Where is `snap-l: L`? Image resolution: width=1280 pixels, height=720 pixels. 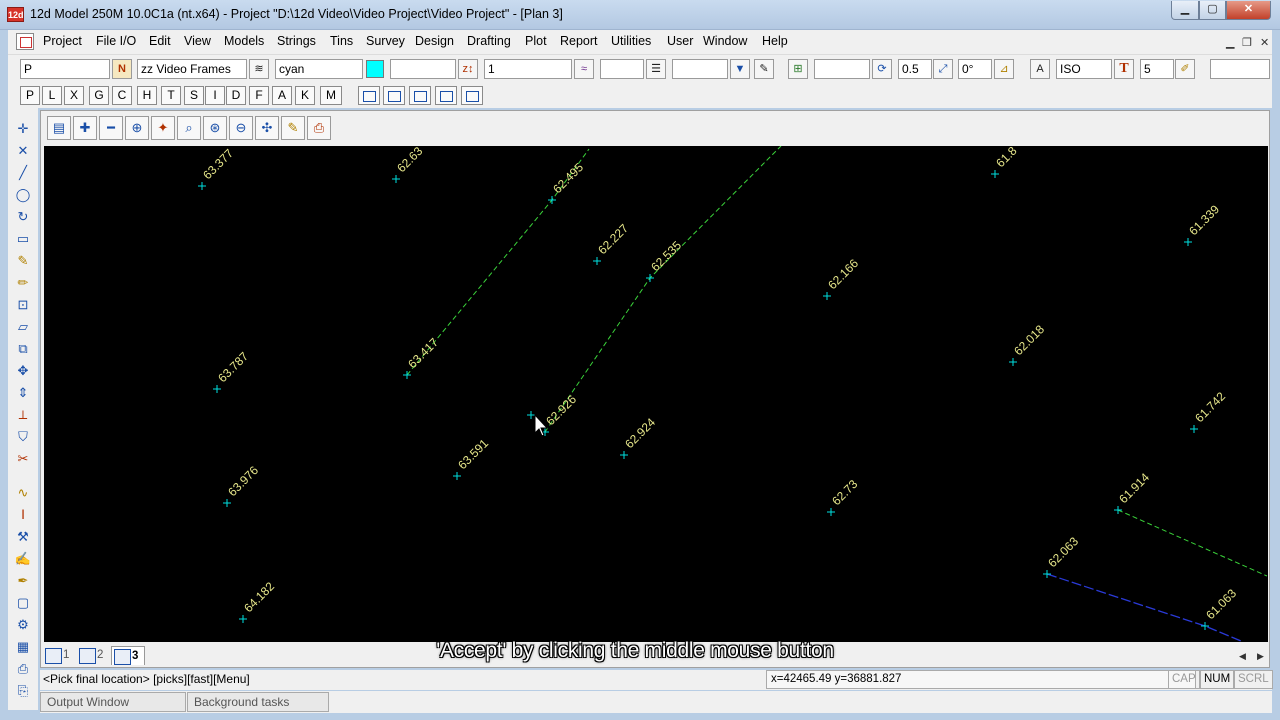 snap-l: L is located at coordinates (52, 95).